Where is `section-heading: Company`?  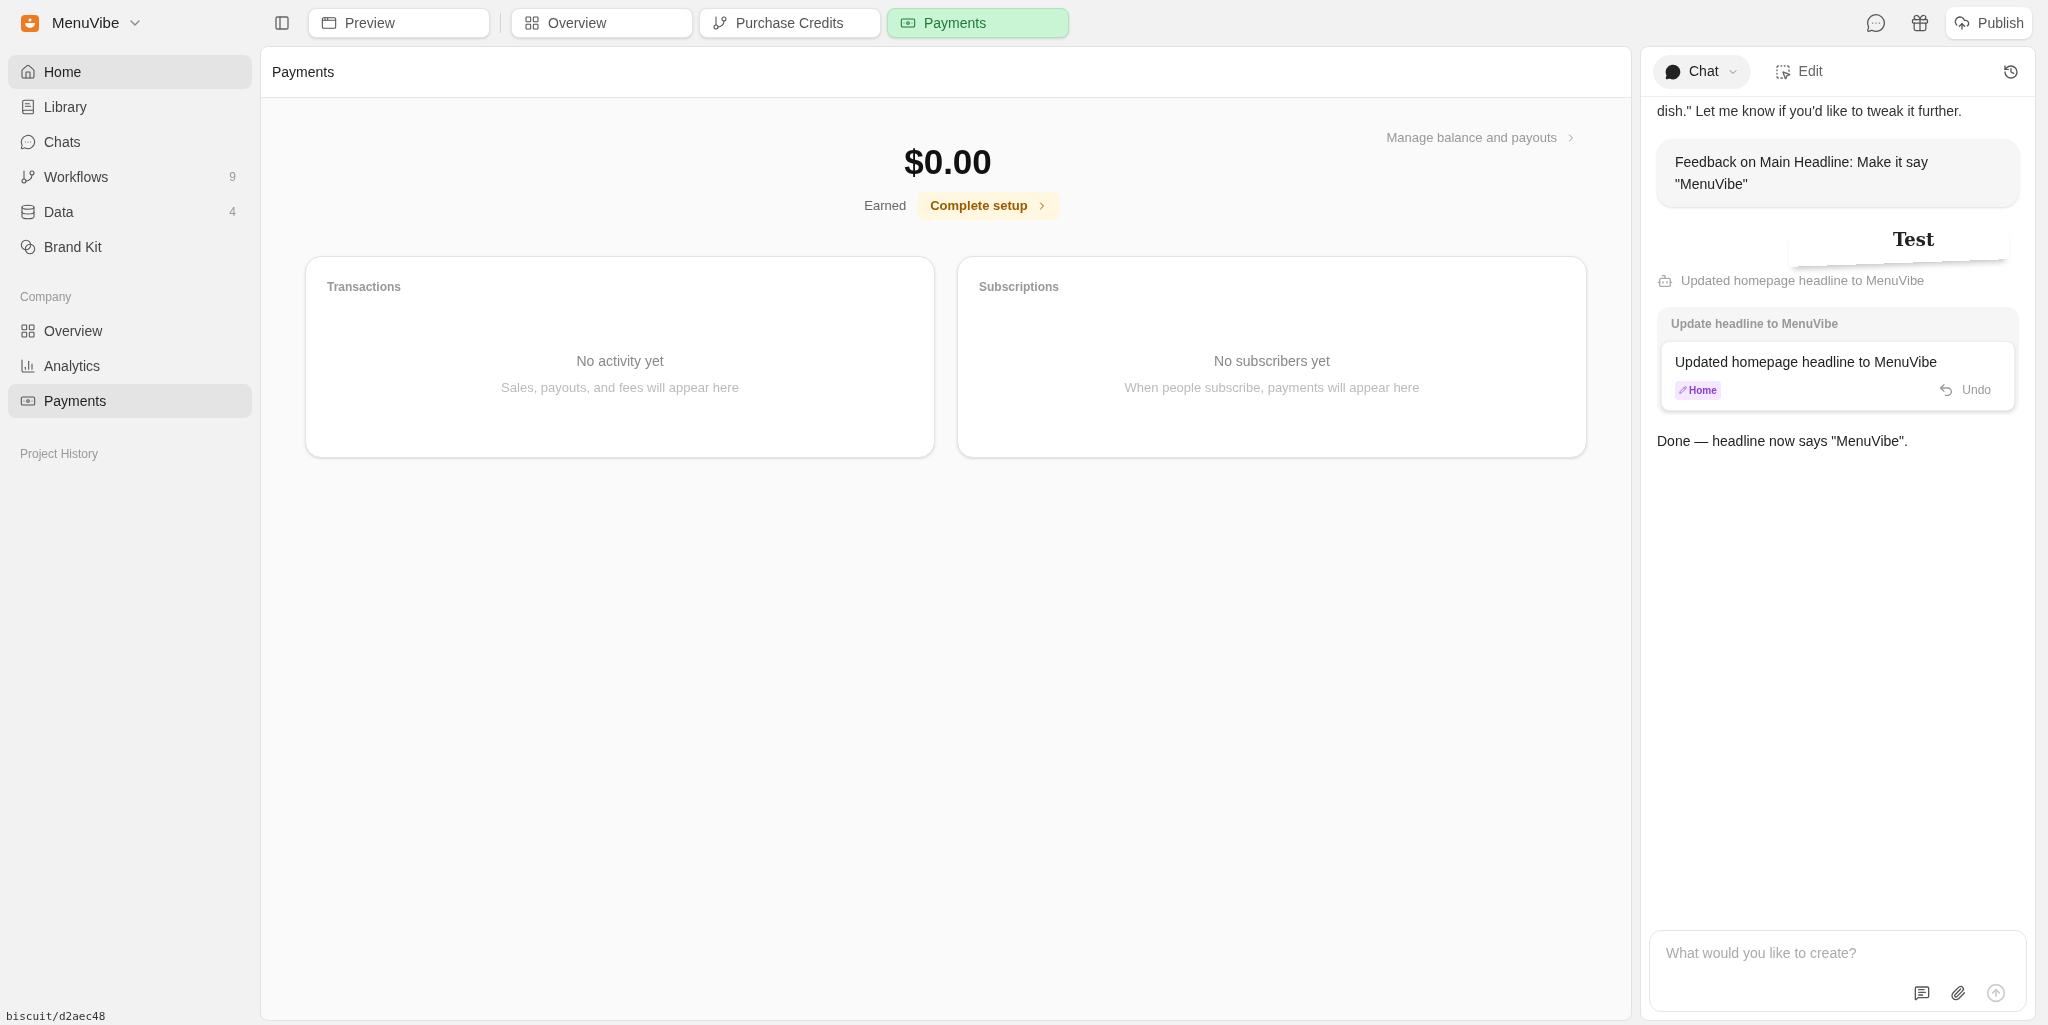
section-heading: Company is located at coordinates (46, 297).